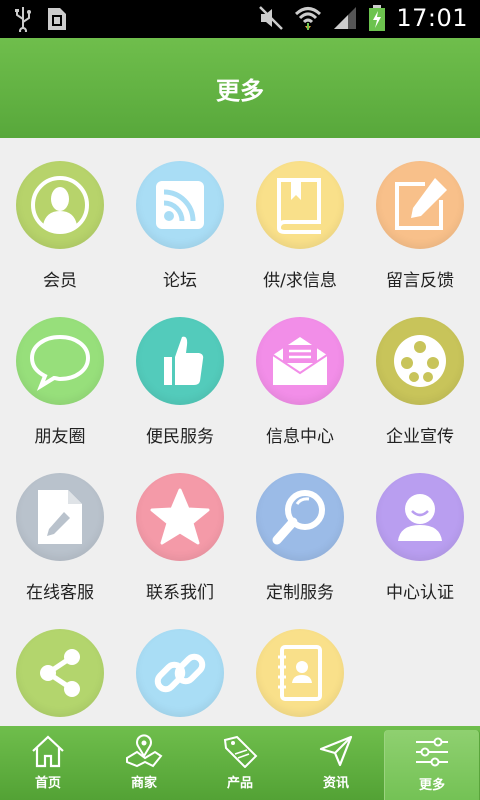 This screenshot has width=480, height=800. I want to click on grid-item-friends: 朋友圈, so click(60, 372).